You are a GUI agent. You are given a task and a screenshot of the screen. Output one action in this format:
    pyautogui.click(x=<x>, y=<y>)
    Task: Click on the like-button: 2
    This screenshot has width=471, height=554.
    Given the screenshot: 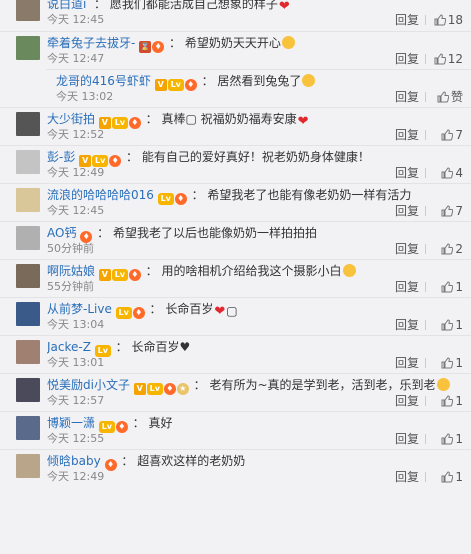 What is the action you would take?
    pyautogui.click(x=446, y=249)
    